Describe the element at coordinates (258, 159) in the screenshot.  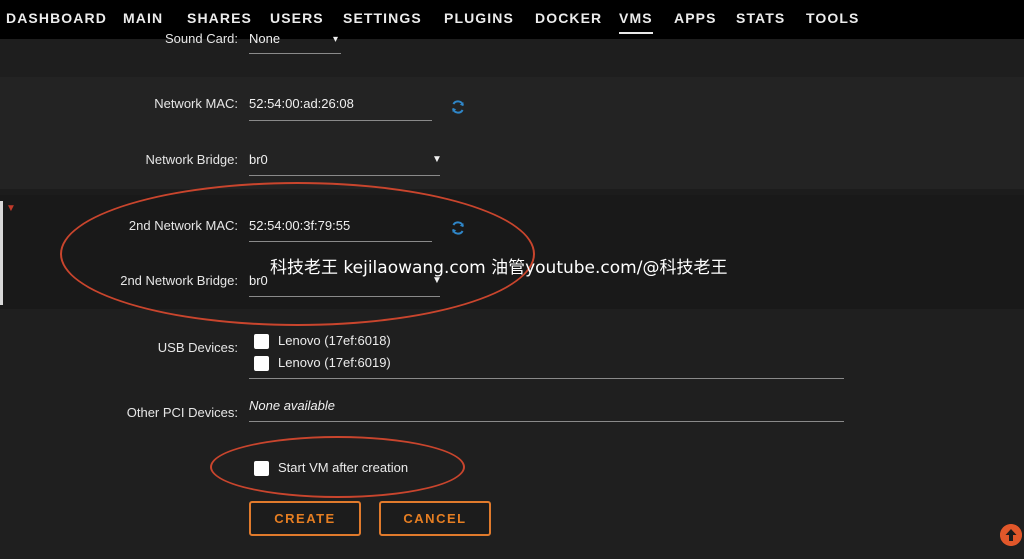
I see `network-bridge-select: br0` at that location.